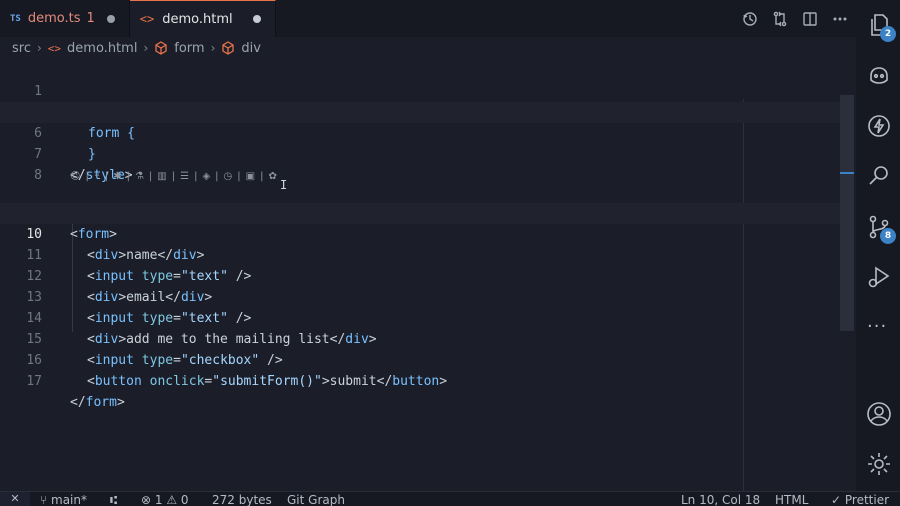 The width and height of the screenshot is (900, 506). What do you see at coordinates (877, 326) in the screenshot?
I see `more-icon: ···` at bounding box center [877, 326].